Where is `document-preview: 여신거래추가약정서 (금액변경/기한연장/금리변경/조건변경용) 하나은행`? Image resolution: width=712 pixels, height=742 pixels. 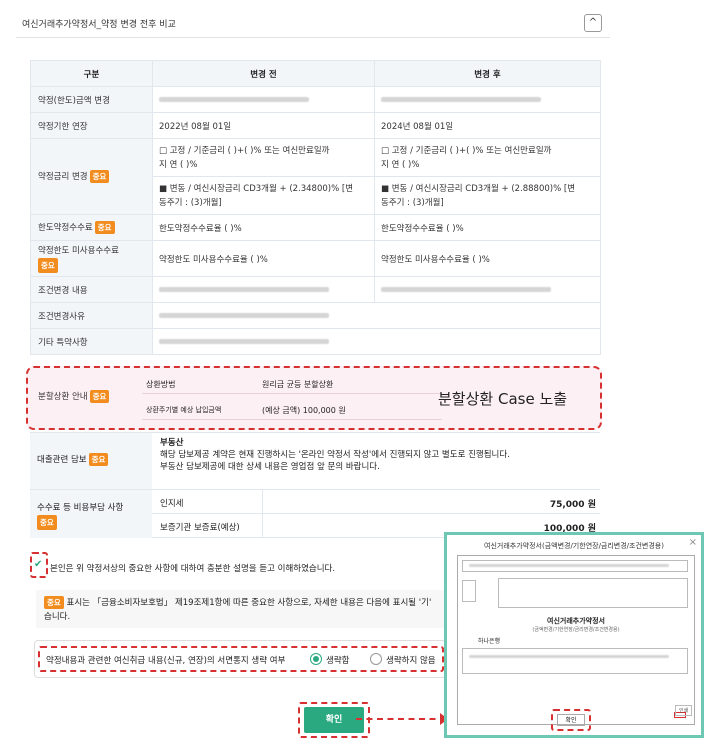
document-preview: 여신거래추가약정서 (금액변경/기한연장/금리변경/조건변경용) 하나은행 is located at coordinates (576, 640).